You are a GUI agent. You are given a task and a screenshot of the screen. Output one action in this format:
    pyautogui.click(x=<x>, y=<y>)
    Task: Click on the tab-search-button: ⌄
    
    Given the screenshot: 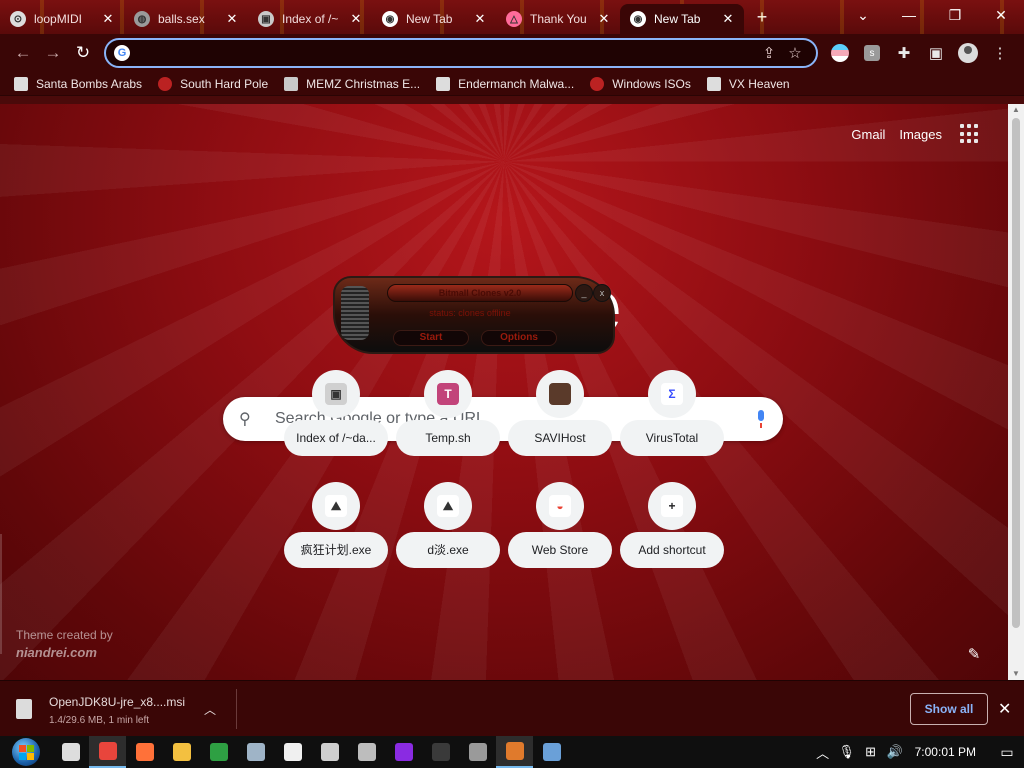 What is the action you would take?
    pyautogui.click(x=863, y=15)
    